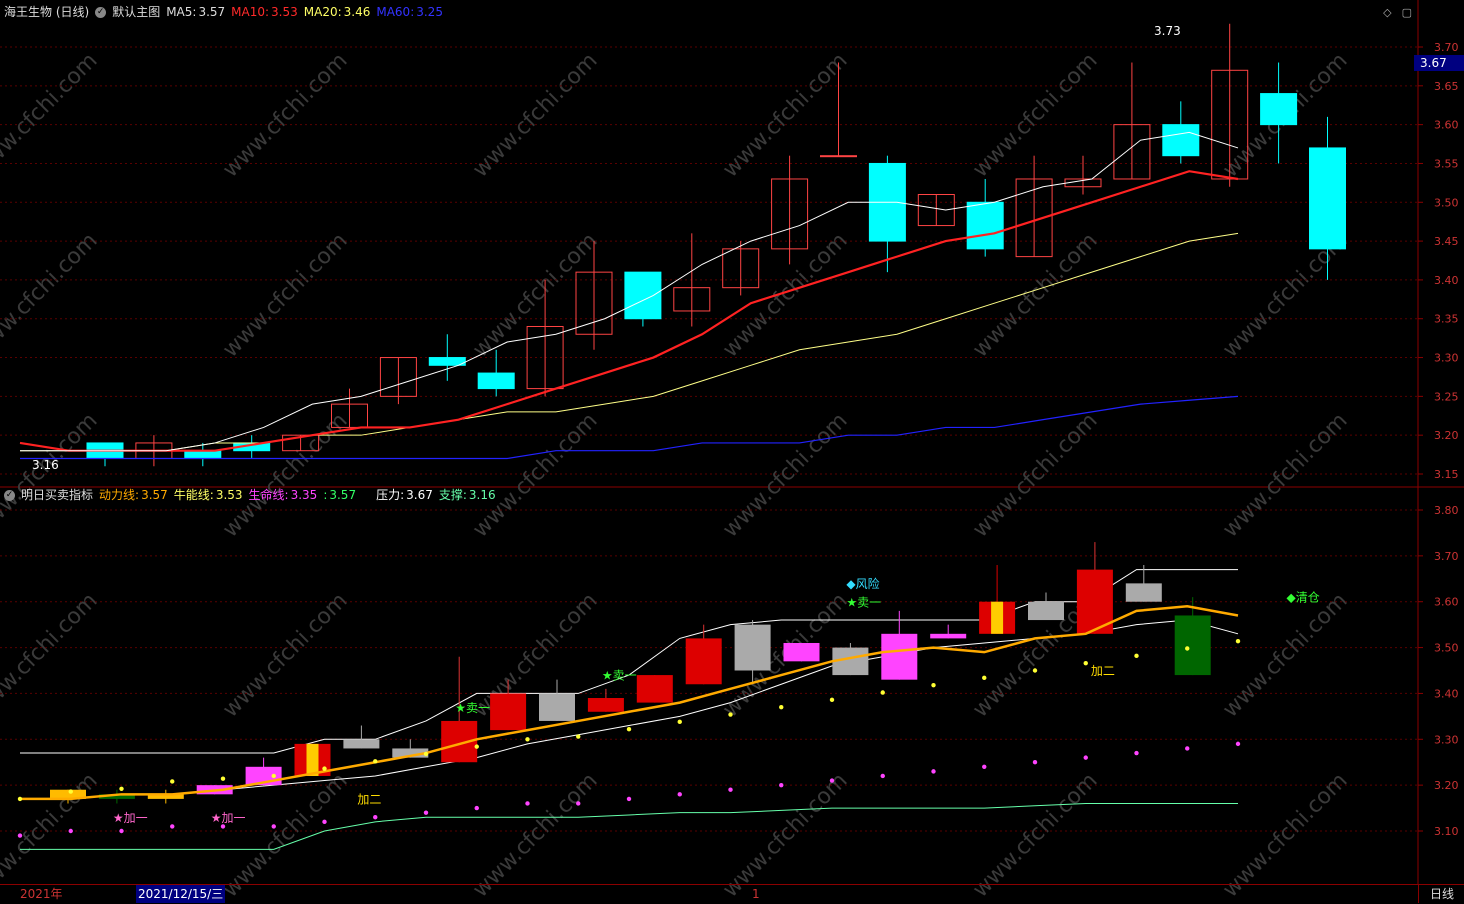 This screenshot has height=904, width=1464. Describe the element at coordinates (119, 495) in the screenshot. I see `dongli-label: 动力线:` at that location.